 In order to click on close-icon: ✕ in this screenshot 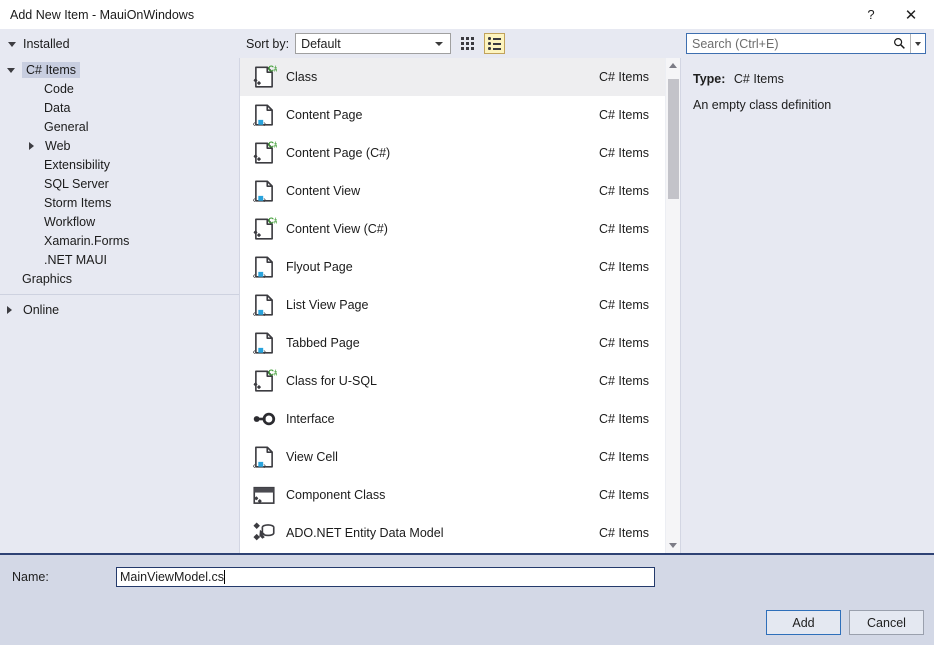, I will do `click(911, 14)`.